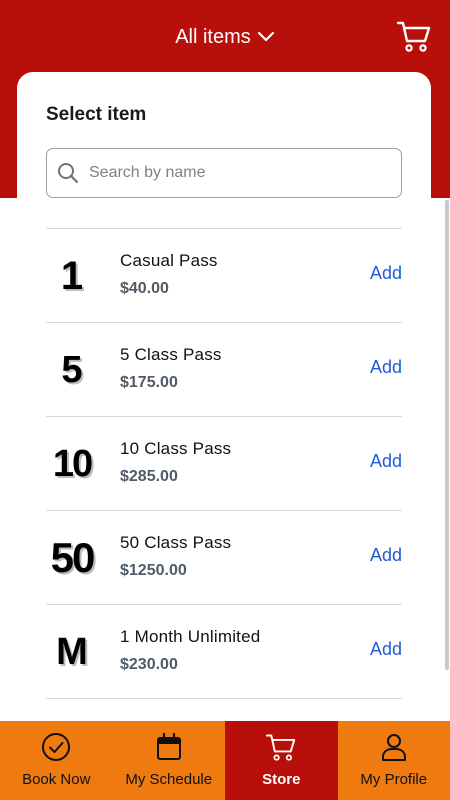 This screenshot has width=450, height=800. Describe the element at coordinates (96, 114) in the screenshot. I see `card-title: Select item` at that location.